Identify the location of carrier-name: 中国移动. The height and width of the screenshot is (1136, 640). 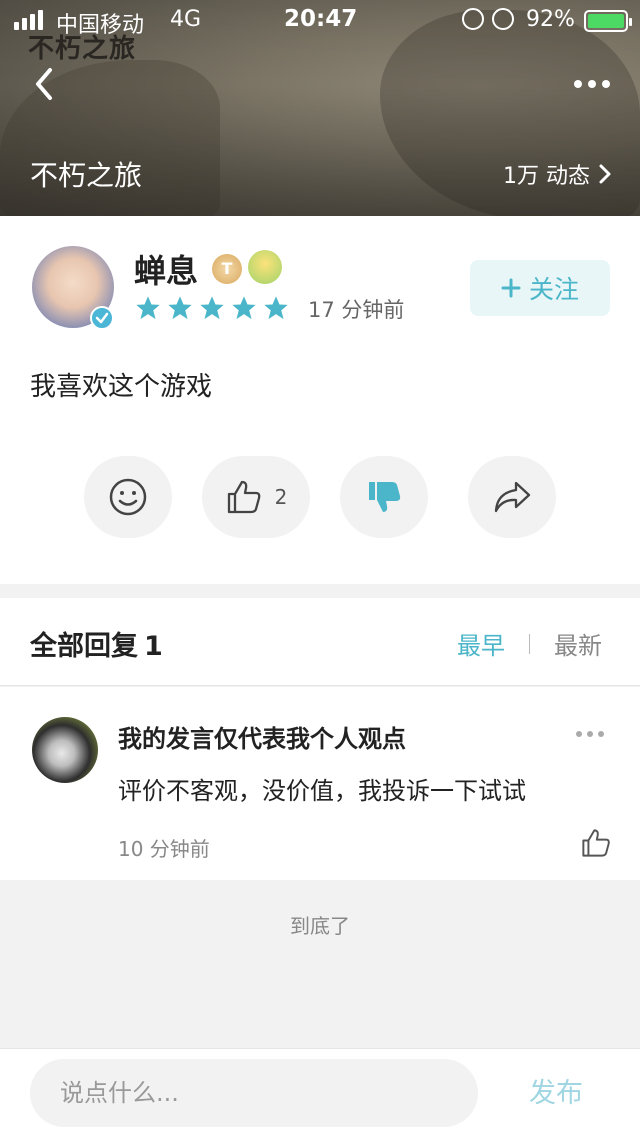
(100, 25).